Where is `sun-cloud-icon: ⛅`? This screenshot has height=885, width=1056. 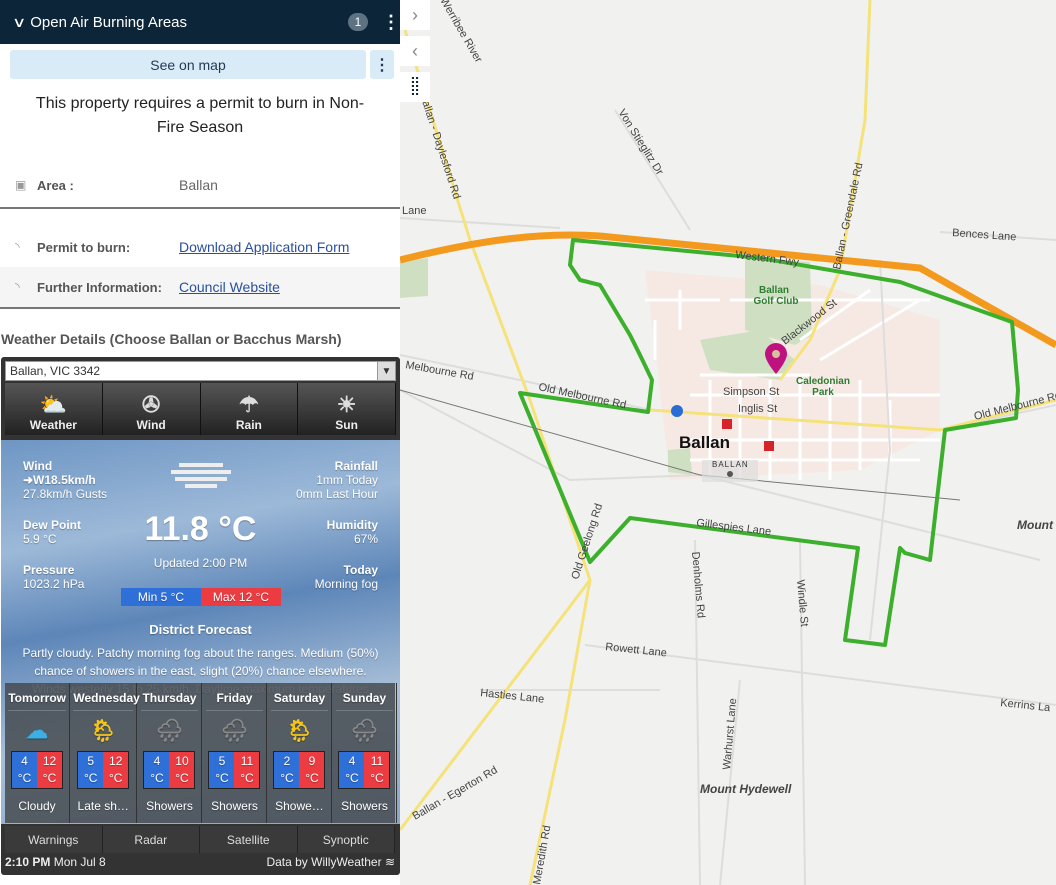
sun-cloud-icon: ⛅ is located at coordinates (53, 404).